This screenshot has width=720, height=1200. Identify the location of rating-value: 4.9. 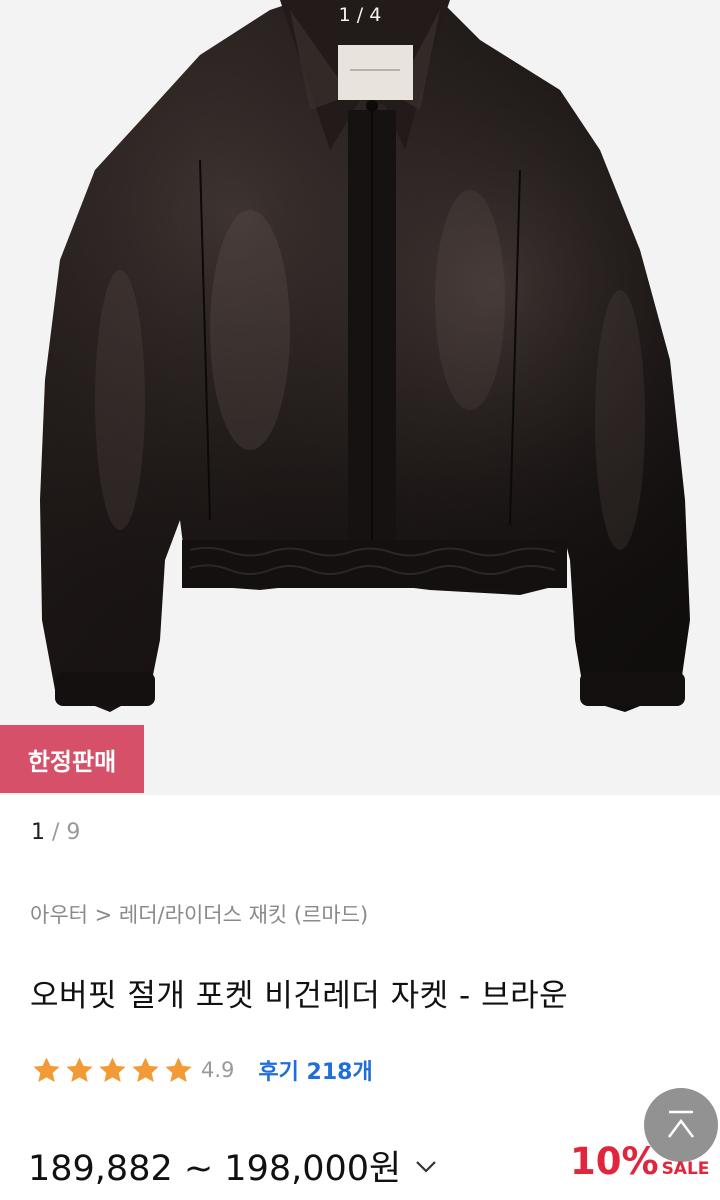
(218, 1070).